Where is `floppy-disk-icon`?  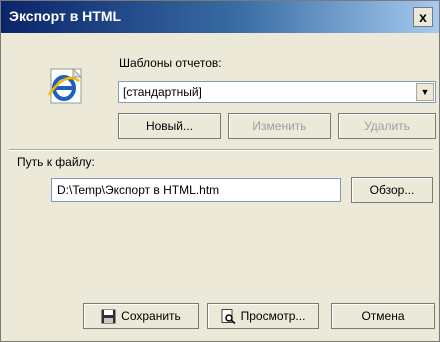 floppy-disk-icon is located at coordinates (108, 316).